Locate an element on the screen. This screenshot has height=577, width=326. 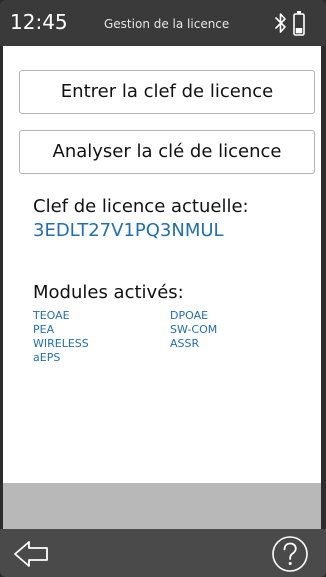
status-bar: 12:45 Gestion de la licence is located at coordinates (163, 23).